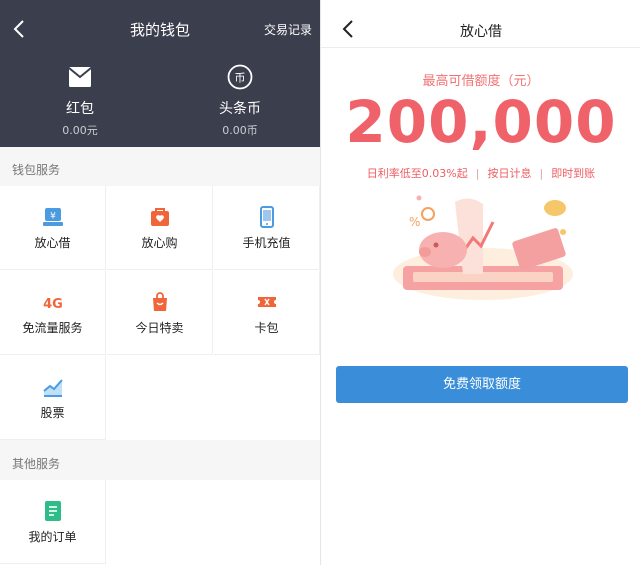 The width and height of the screenshot is (640, 565). I want to click on loan-features: 日利率低至0.03%起 | 按日计息 | 即时到账, so click(480, 173).